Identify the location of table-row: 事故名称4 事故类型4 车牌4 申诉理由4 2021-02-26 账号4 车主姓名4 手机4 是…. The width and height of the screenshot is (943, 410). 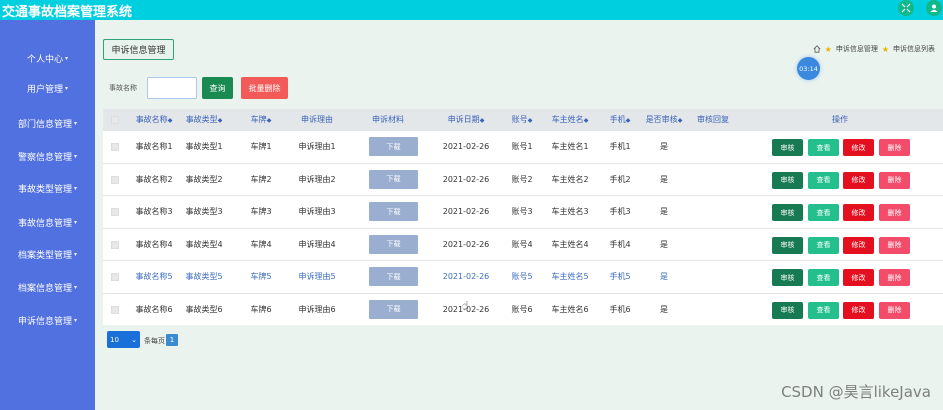
(523, 244).